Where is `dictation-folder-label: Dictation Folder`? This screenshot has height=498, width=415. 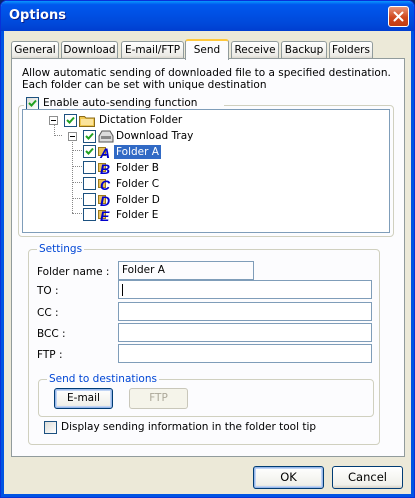 dictation-folder-label: Dictation Folder is located at coordinates (140, 120).